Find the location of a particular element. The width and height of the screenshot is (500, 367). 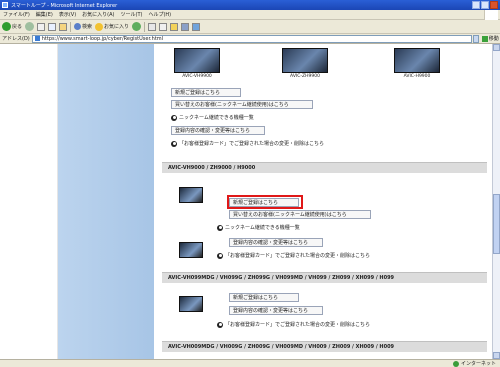

maximize-button is located at coordinates (485, 5).